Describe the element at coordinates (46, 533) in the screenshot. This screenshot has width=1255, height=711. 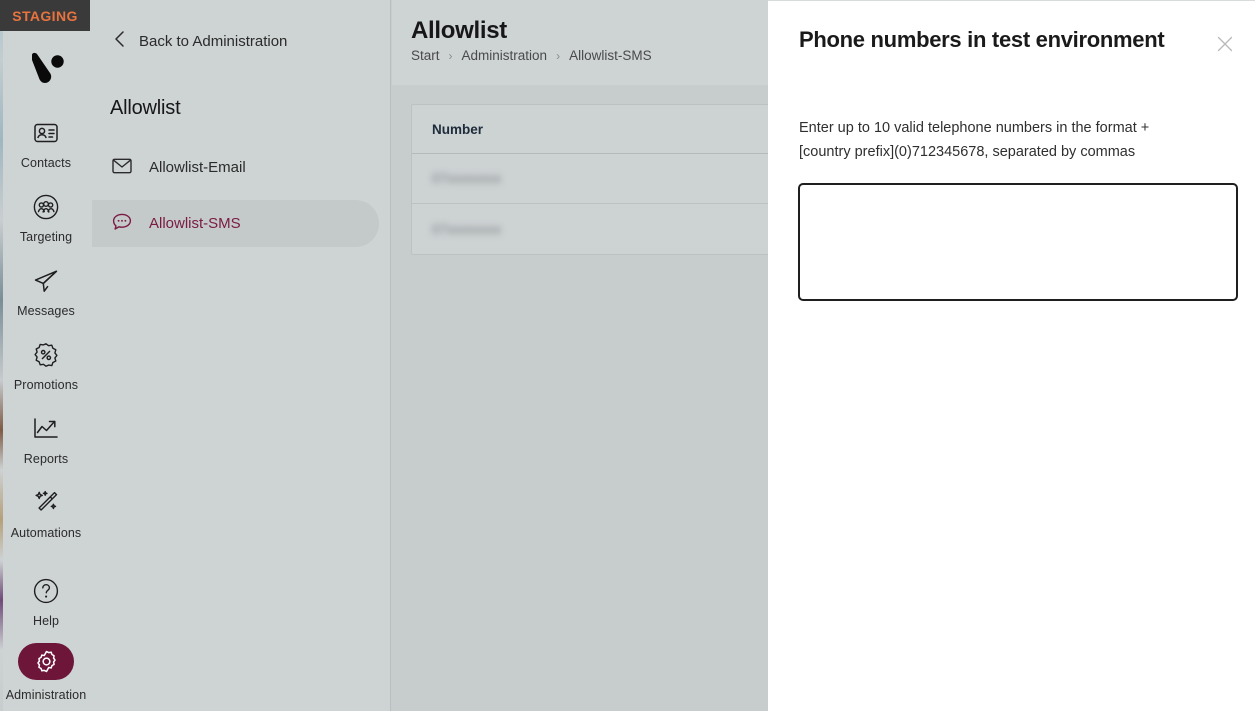
I see `rail-item-label: Automations` at that location.